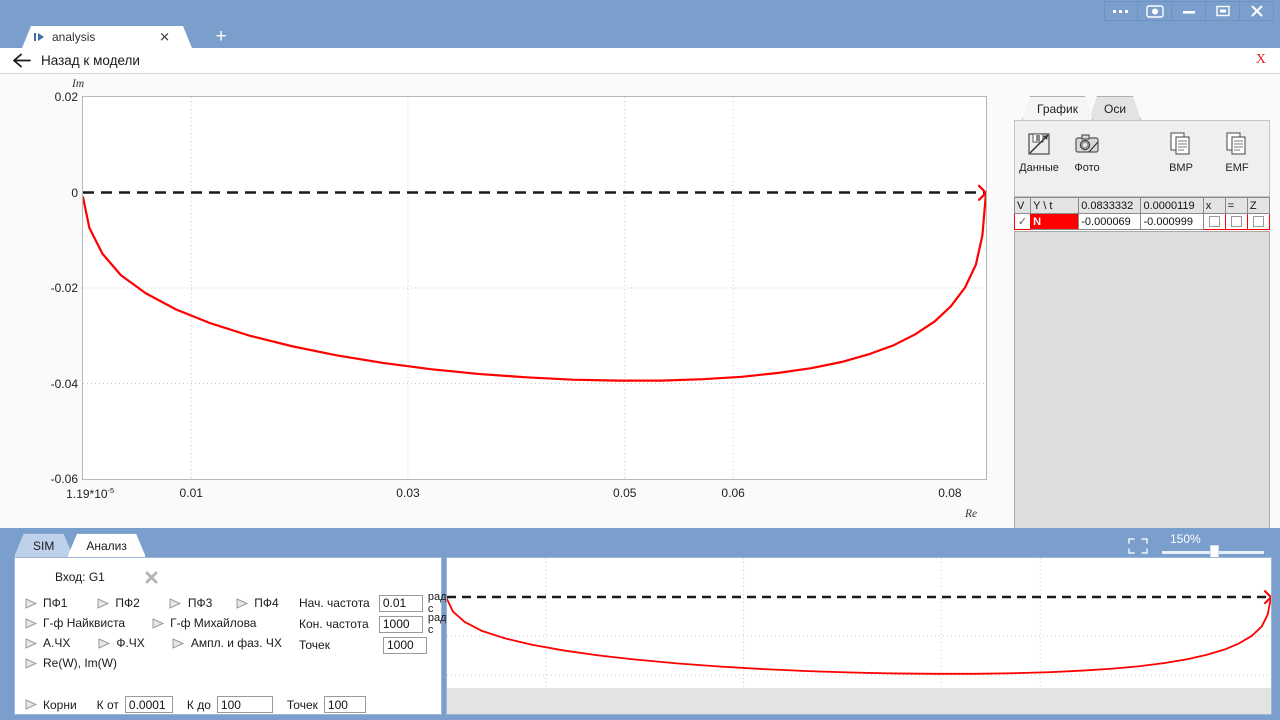 Image resolution: width=1280 pixels, height=720 pixels. What do you see at coordinates (116, 603) in the screenshot?
I see `action-pf2: ПФ2` at bounding box center [116, 603].